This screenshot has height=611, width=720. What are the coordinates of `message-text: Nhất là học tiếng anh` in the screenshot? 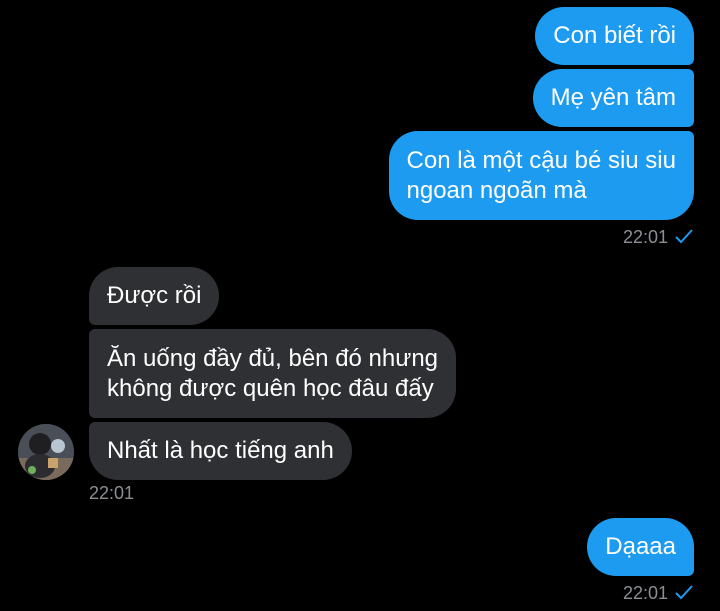 It's located at (220, 450).